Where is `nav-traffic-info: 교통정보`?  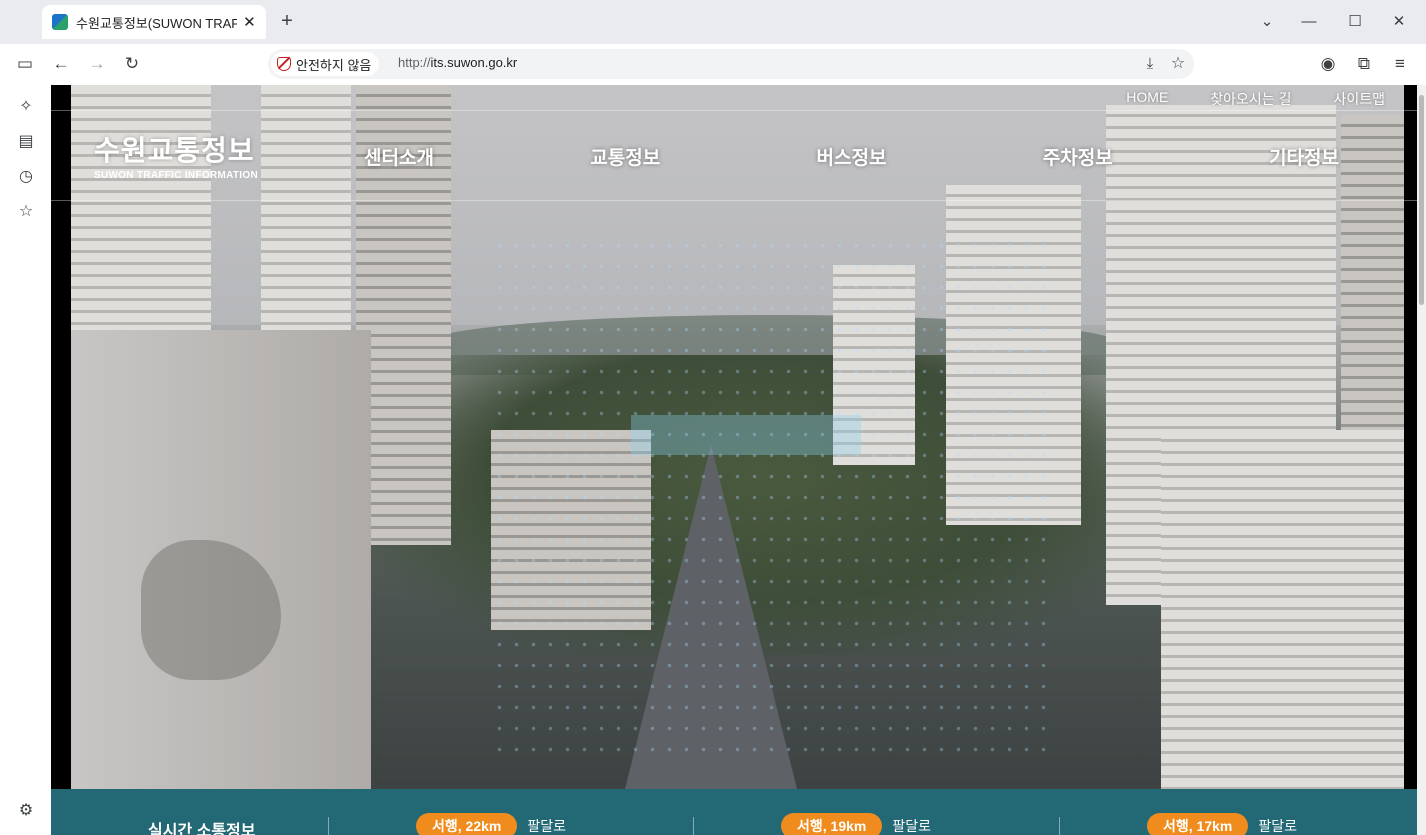 nav-traffic-info: 교통정보 is located at coordinates (625, 156).